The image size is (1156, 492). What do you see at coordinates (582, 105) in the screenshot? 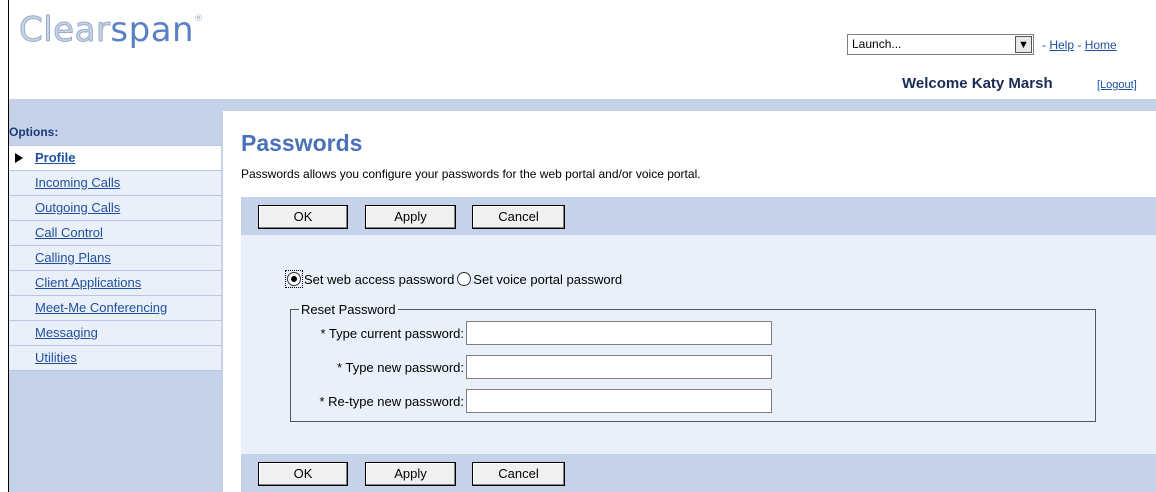
I see `header-divider` at bounding box center [582, 105].